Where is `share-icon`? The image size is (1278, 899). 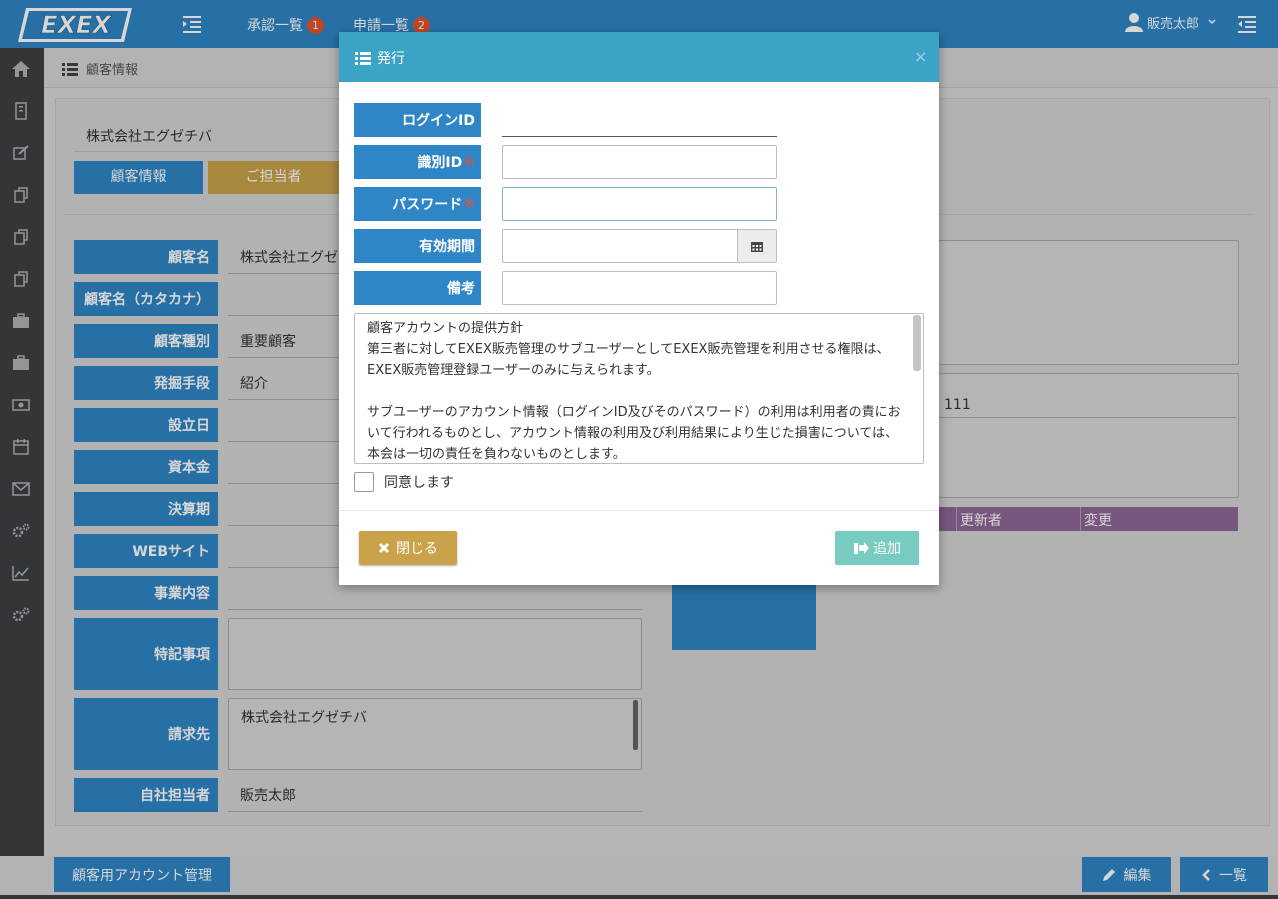 share-icon is located at coordinates (861, 548).